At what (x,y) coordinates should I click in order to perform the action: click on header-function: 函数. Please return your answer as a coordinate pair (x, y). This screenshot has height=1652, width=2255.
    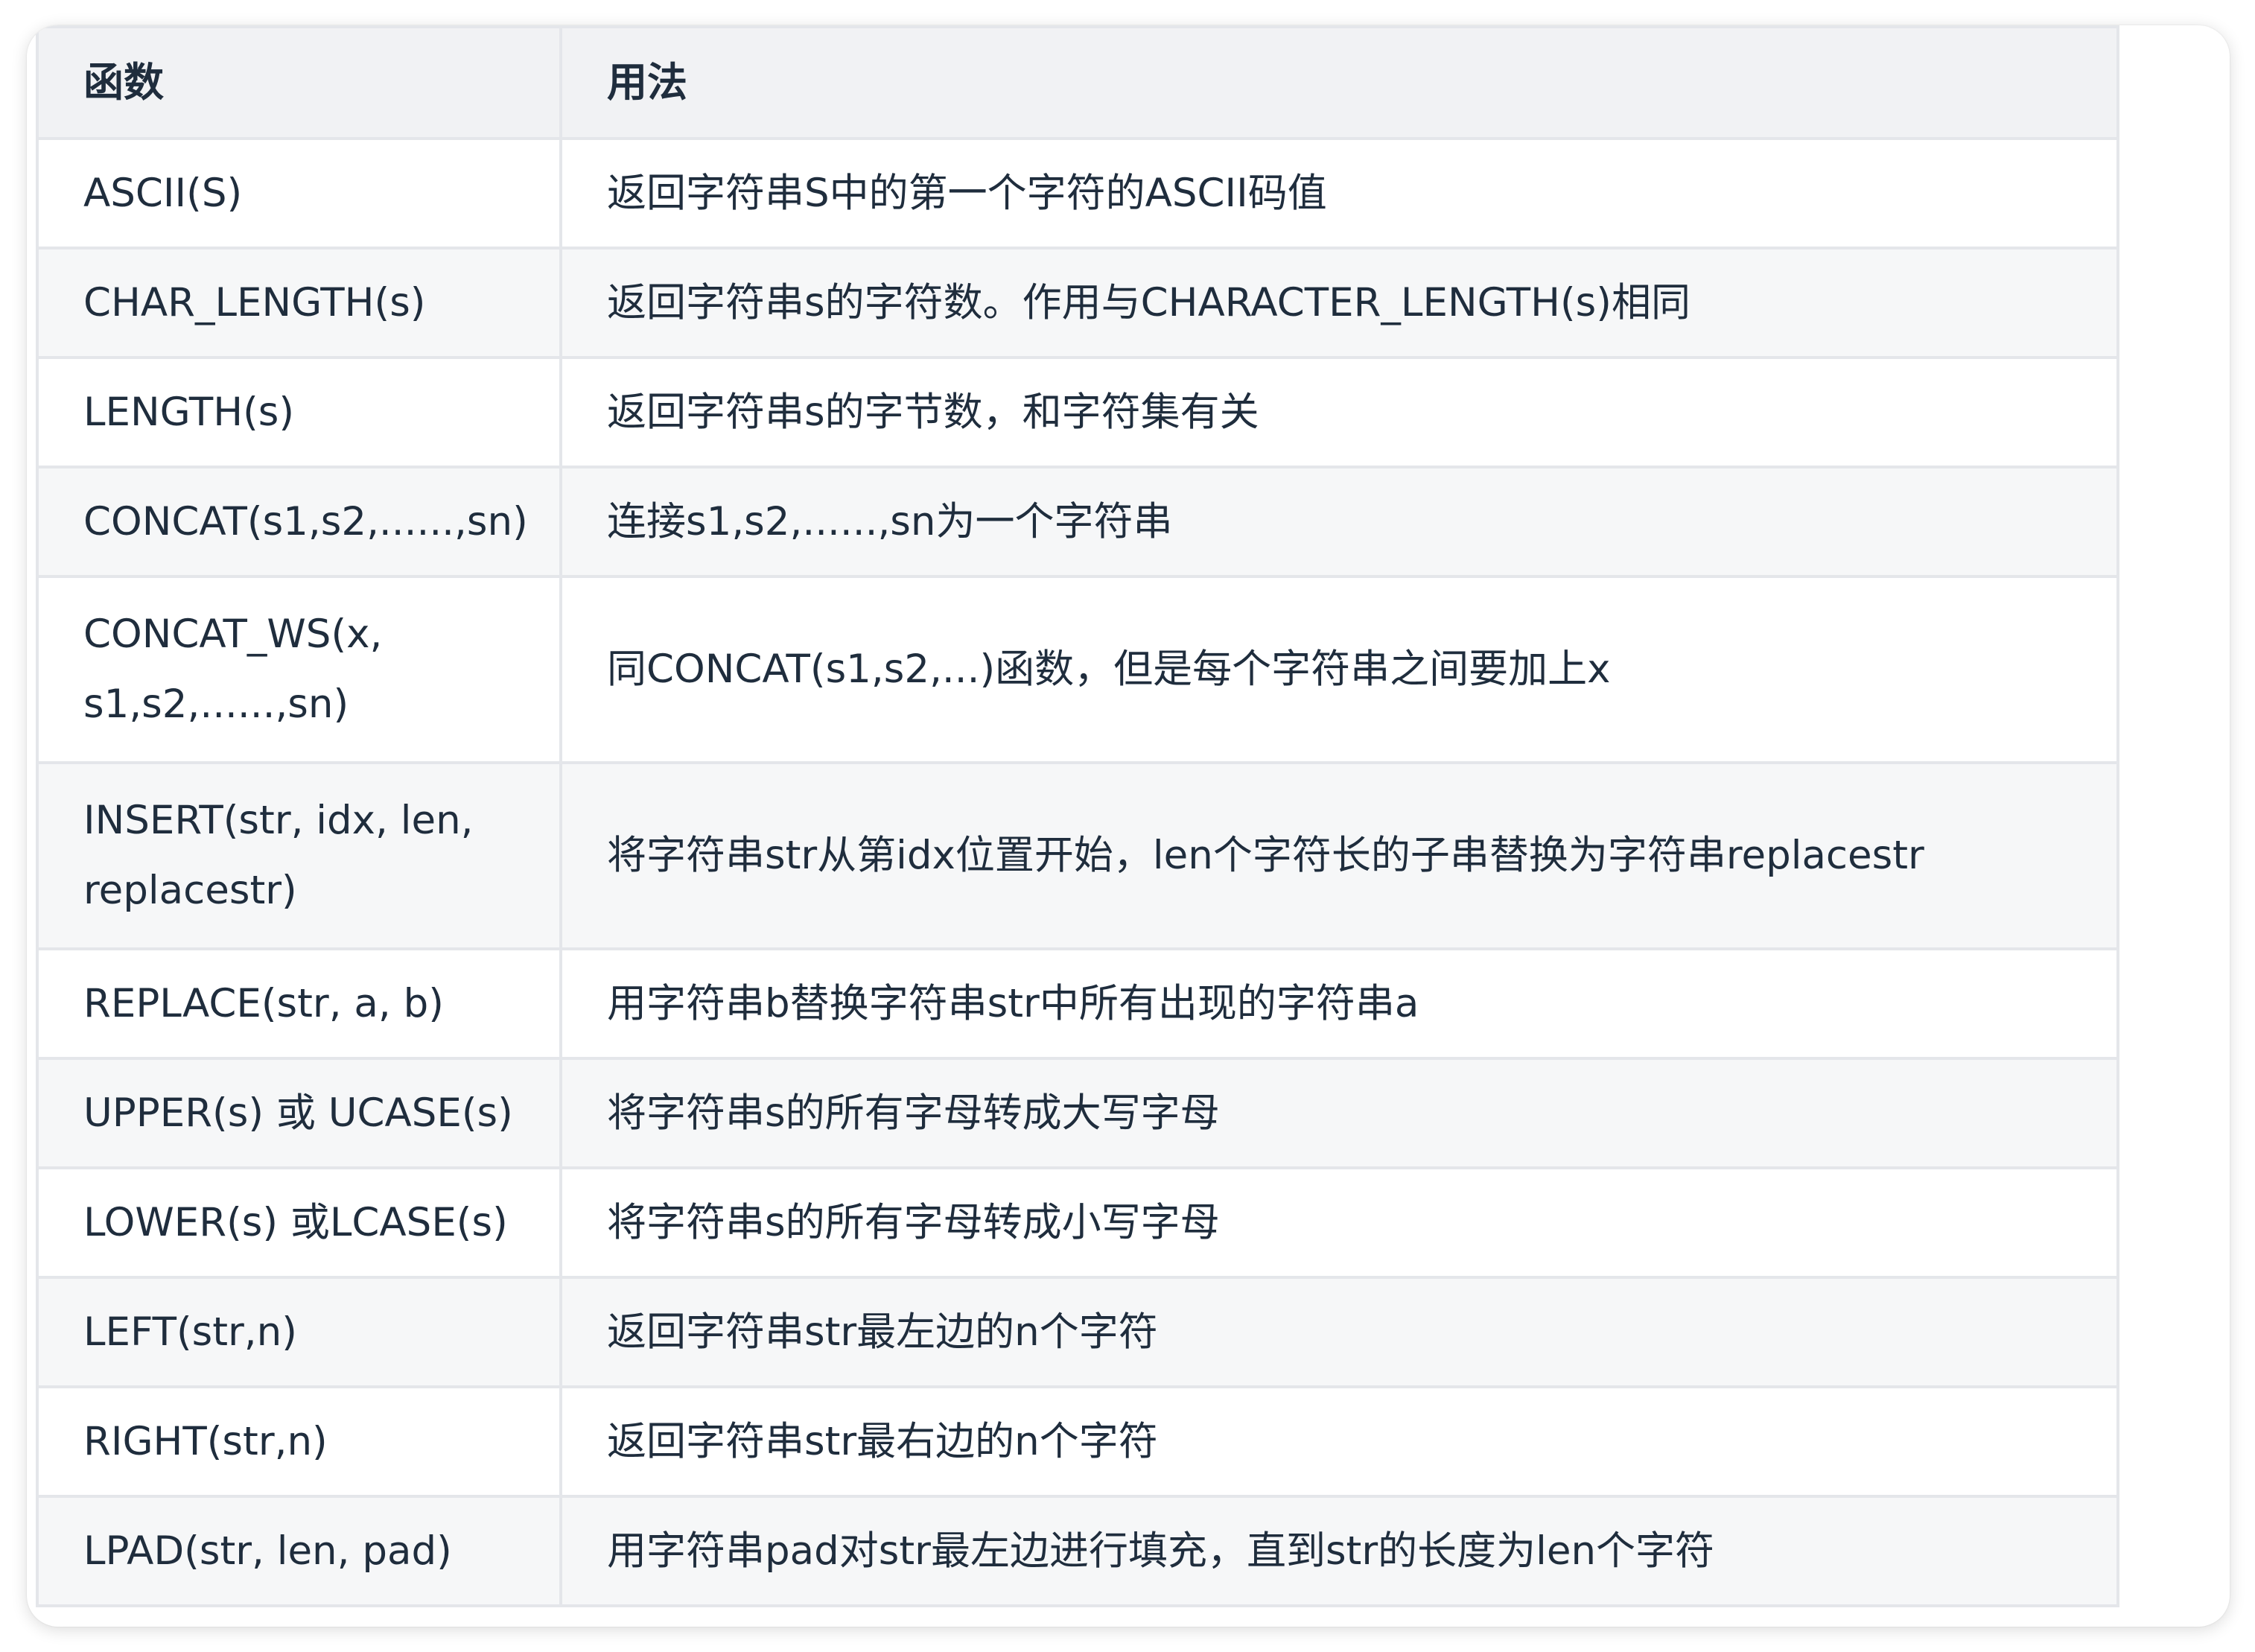
    Looking at the image, I should click on (299, 82).